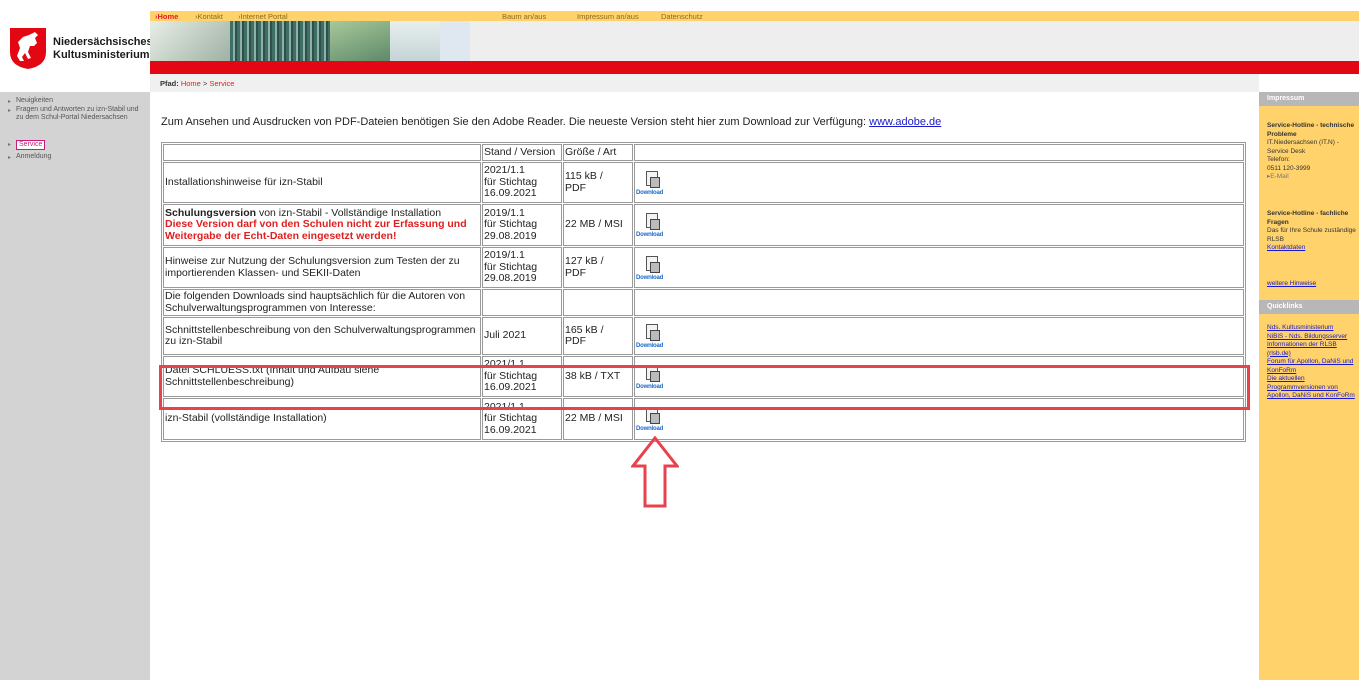 Image resolution: width=1359 pixels, height=680 pixels. I want to click on logo-line2: Kultusministerium, so click(101, 55).